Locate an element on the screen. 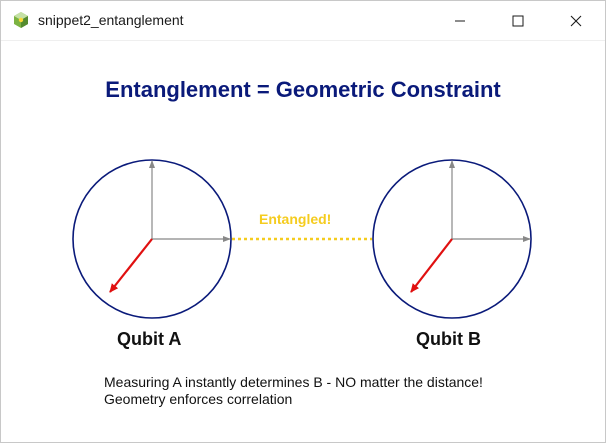 The image size is (606, 443). close-icon is located at coordinates (576, 21).